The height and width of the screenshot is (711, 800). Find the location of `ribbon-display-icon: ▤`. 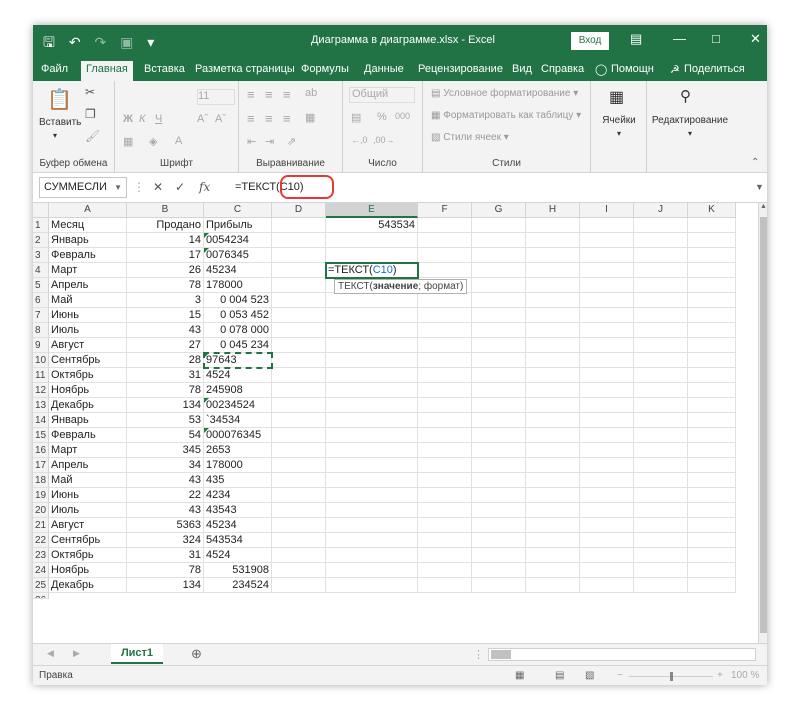

ribbon-display-icon: ▤ is located at coordinates (636, 39).